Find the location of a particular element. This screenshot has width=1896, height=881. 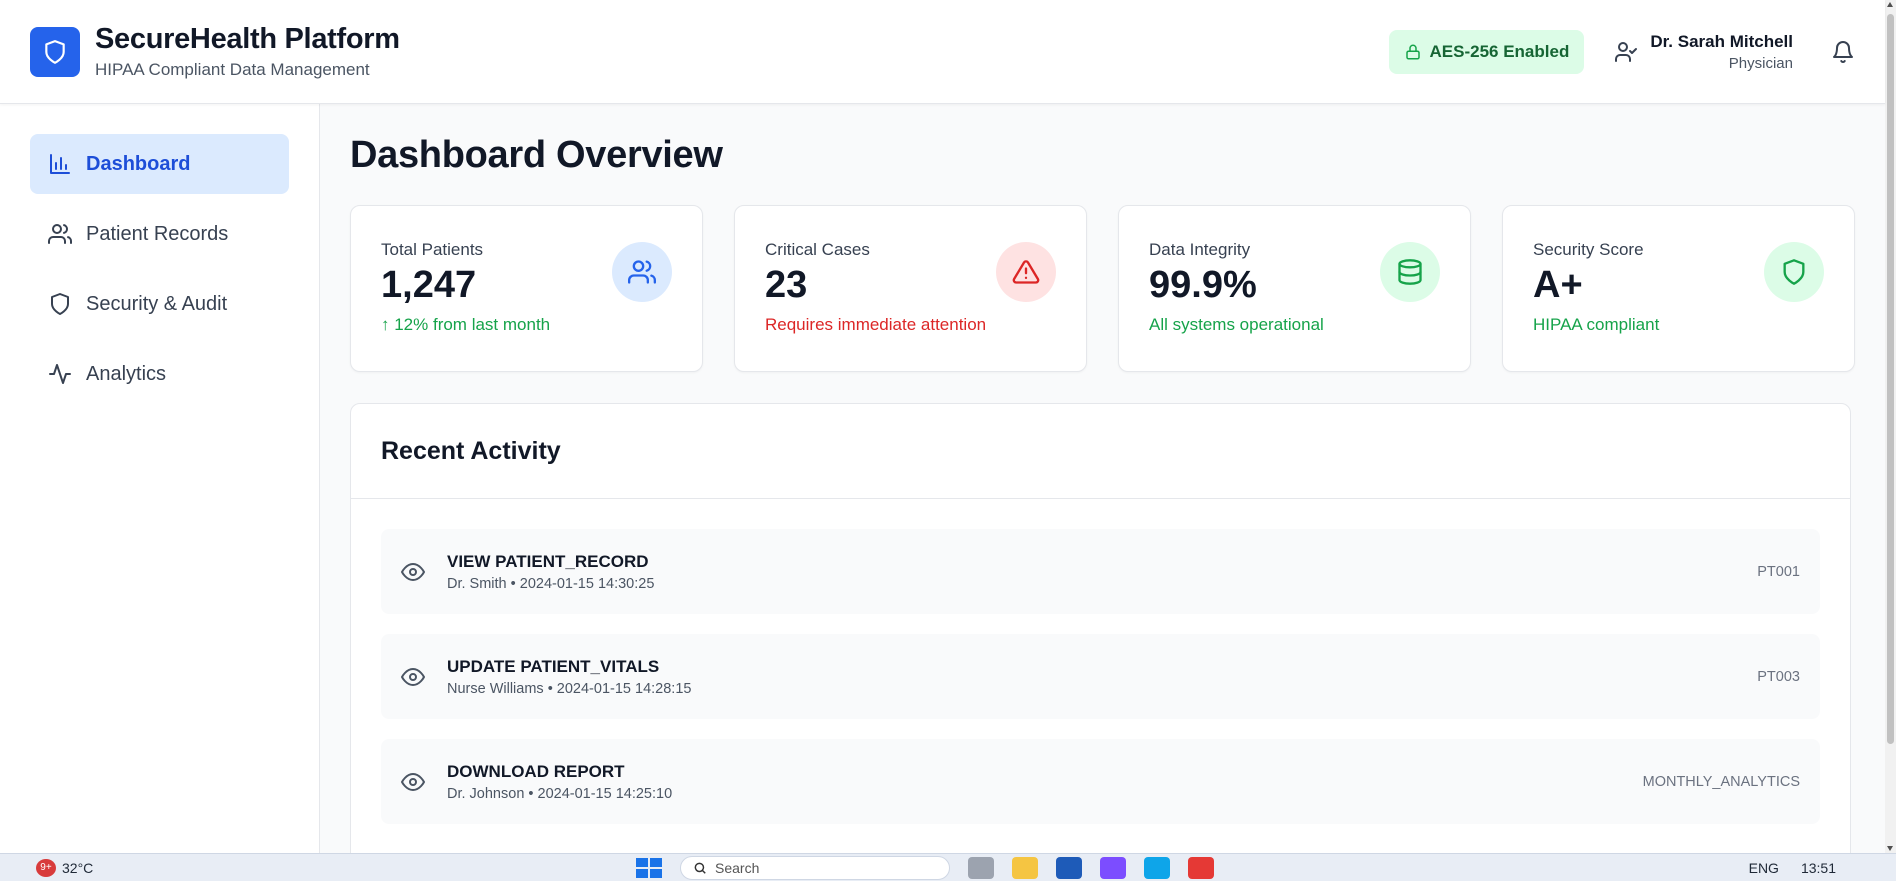

language-indicator: ENG is located at coordinates (1764, 868).